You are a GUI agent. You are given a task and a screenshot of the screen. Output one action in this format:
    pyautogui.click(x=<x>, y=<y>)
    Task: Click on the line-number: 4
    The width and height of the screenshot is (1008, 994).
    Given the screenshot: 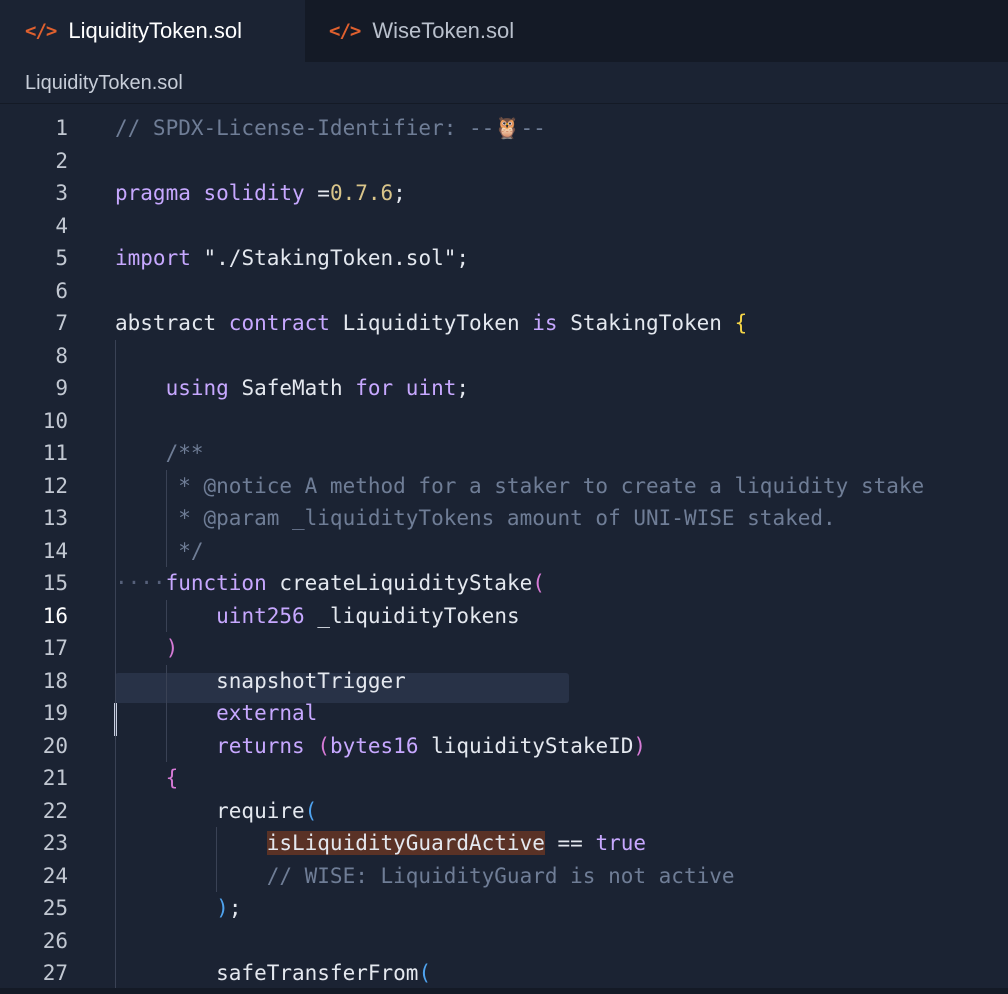 What is the action you would take?
    pyautogui.click(x=61, y=225)
    